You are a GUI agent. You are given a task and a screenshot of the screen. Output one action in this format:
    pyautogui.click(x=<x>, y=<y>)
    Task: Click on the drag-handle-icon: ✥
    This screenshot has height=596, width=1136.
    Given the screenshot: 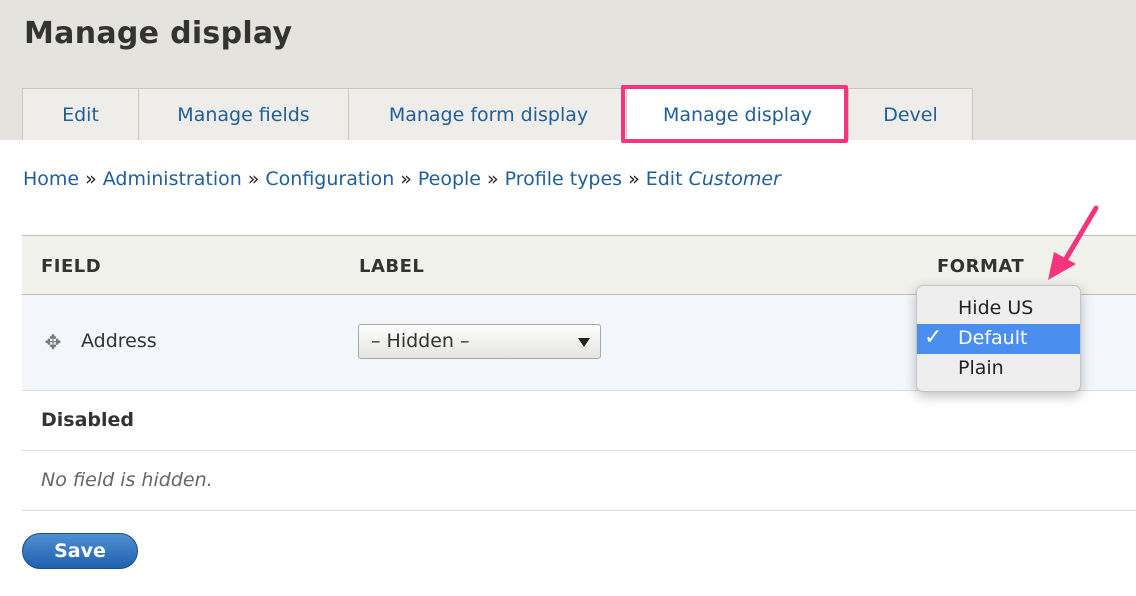 What is the action you would take?
    pyautogui.click(x=53, y=342)
    